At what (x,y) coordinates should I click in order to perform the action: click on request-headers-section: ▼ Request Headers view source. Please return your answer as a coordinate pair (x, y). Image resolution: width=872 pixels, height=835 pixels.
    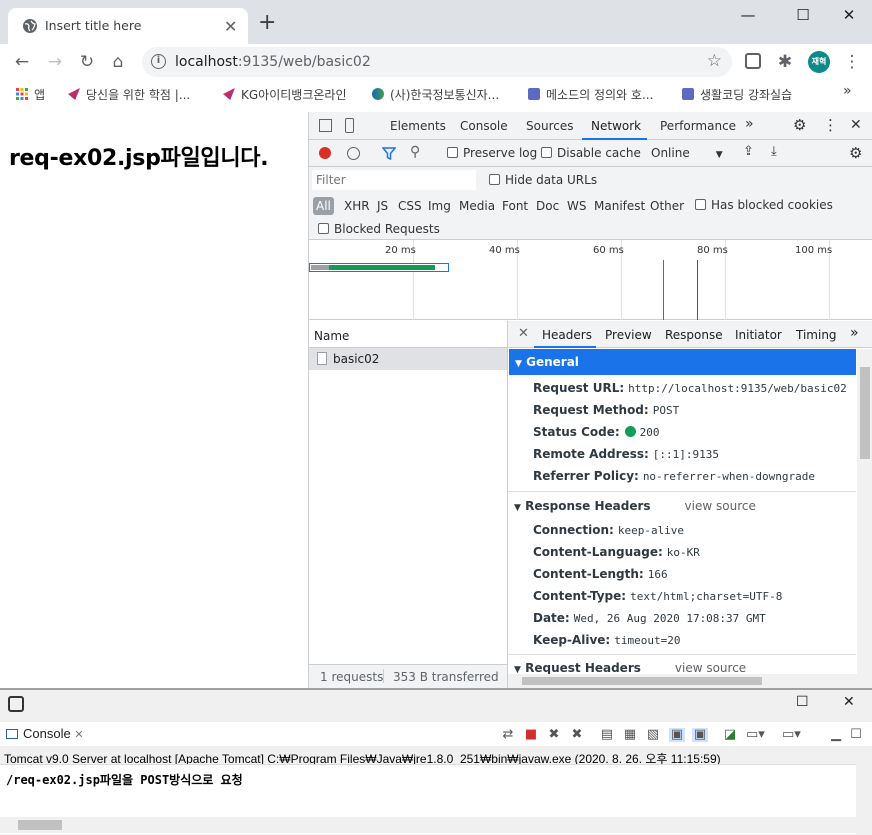
    Looking at the image, I should click on (630, 668).